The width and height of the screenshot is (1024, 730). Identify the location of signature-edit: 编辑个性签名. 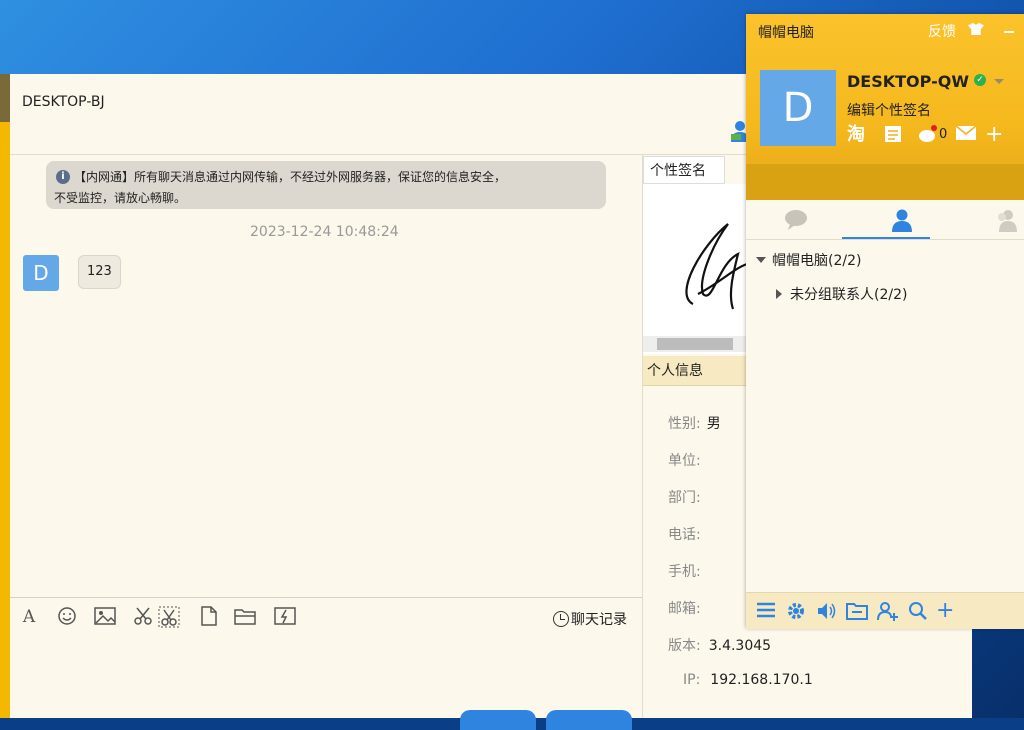
(889, 110).